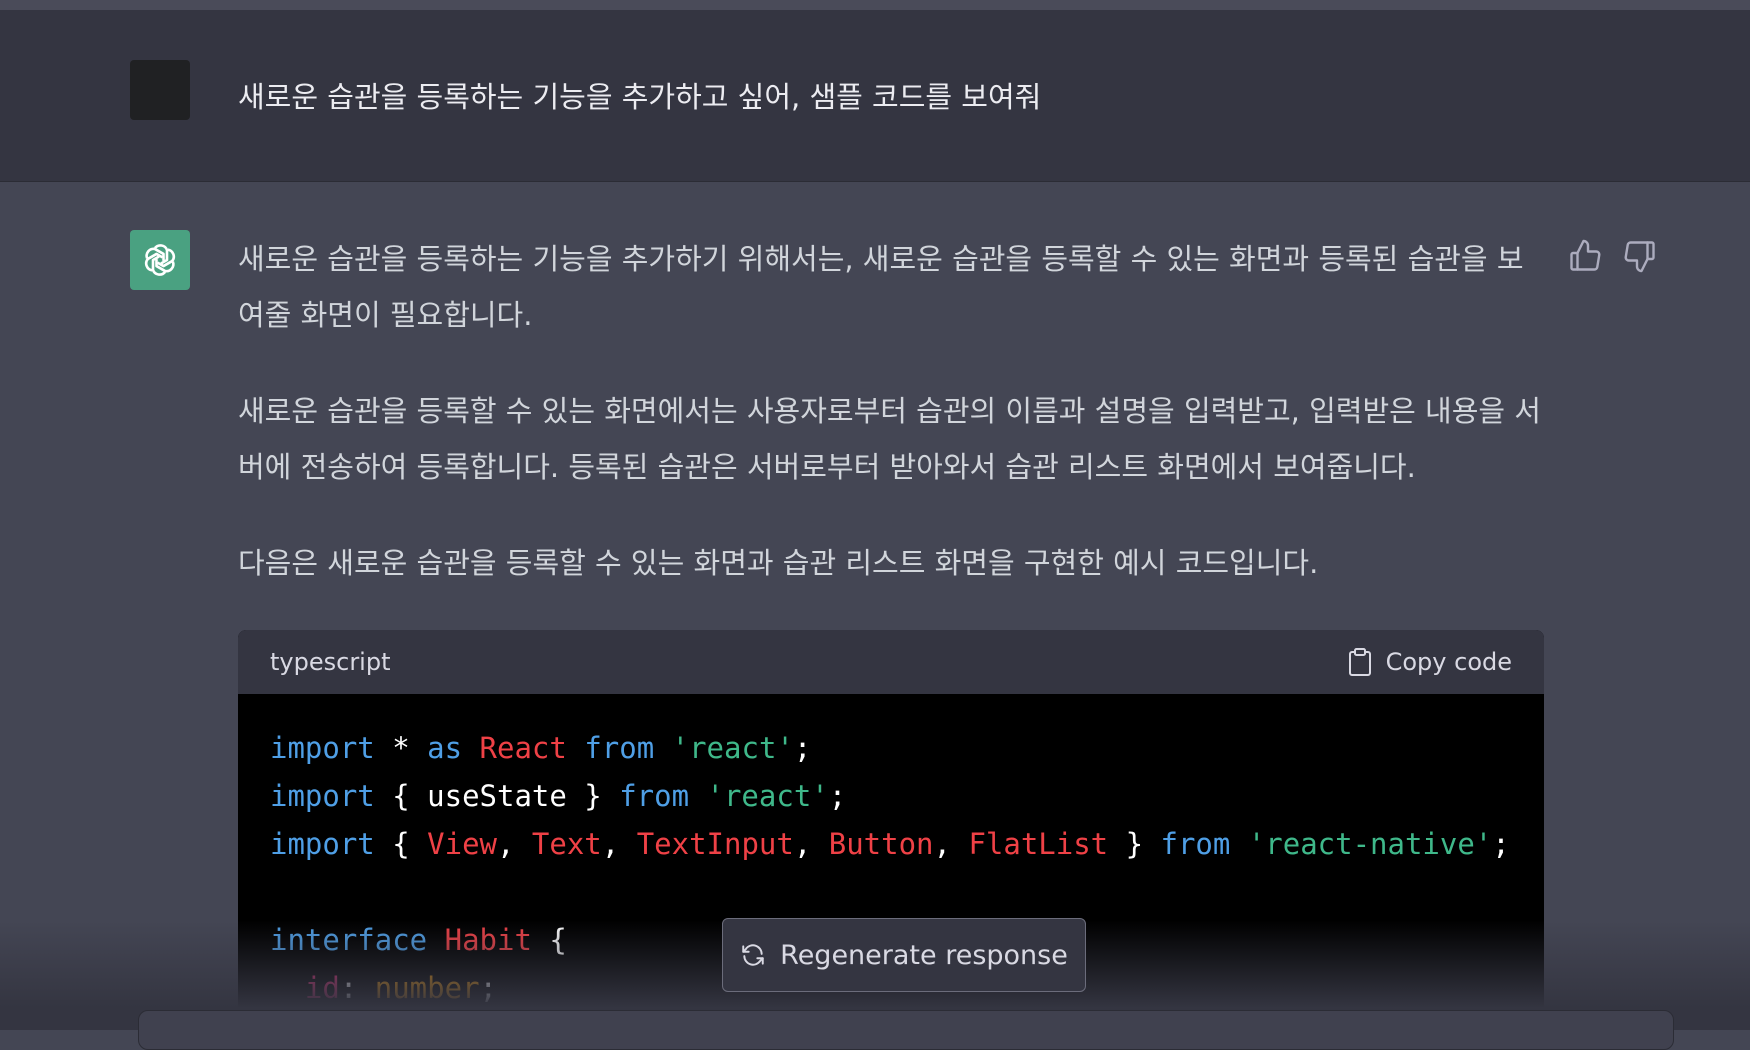  What do you see at coordinates (1585, 256) in the screenshot?
I see `thumbs-up-icon` at bounding box center [1585, 256].